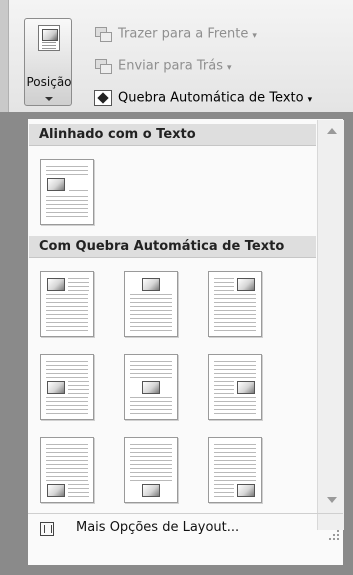 The width and height of the screenshot is (353, 575). What do you see at coordinates (332, 131) in the screenshot?
I see `scroll-up-icon` at bounding box center [332, 131].